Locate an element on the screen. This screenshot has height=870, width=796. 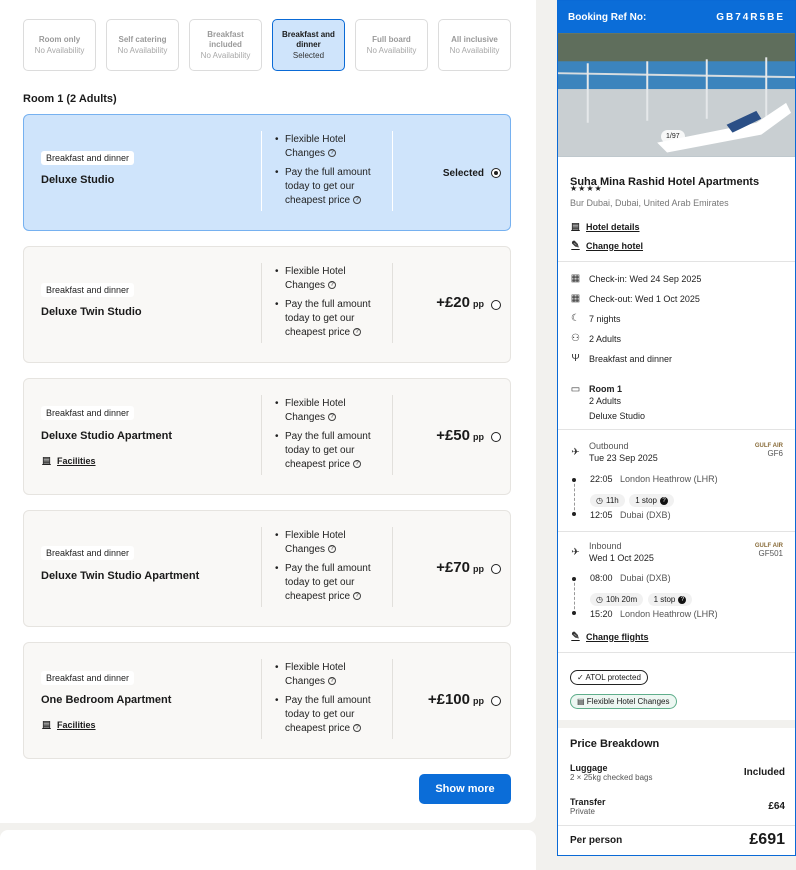
board-full-board: Full board No Availability is located at coordinates (391, 45).